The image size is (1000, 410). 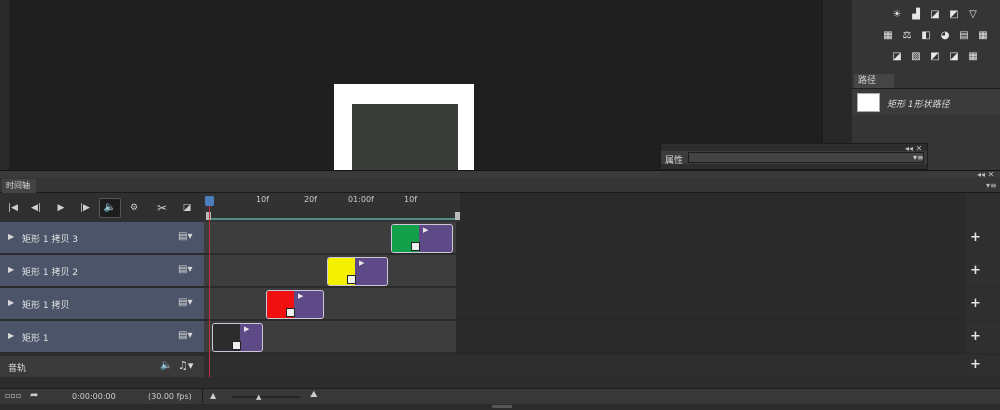 What do you see at coordinates (330, 304) in the screenshot?
I see `track` at bounding box center [330, 304].